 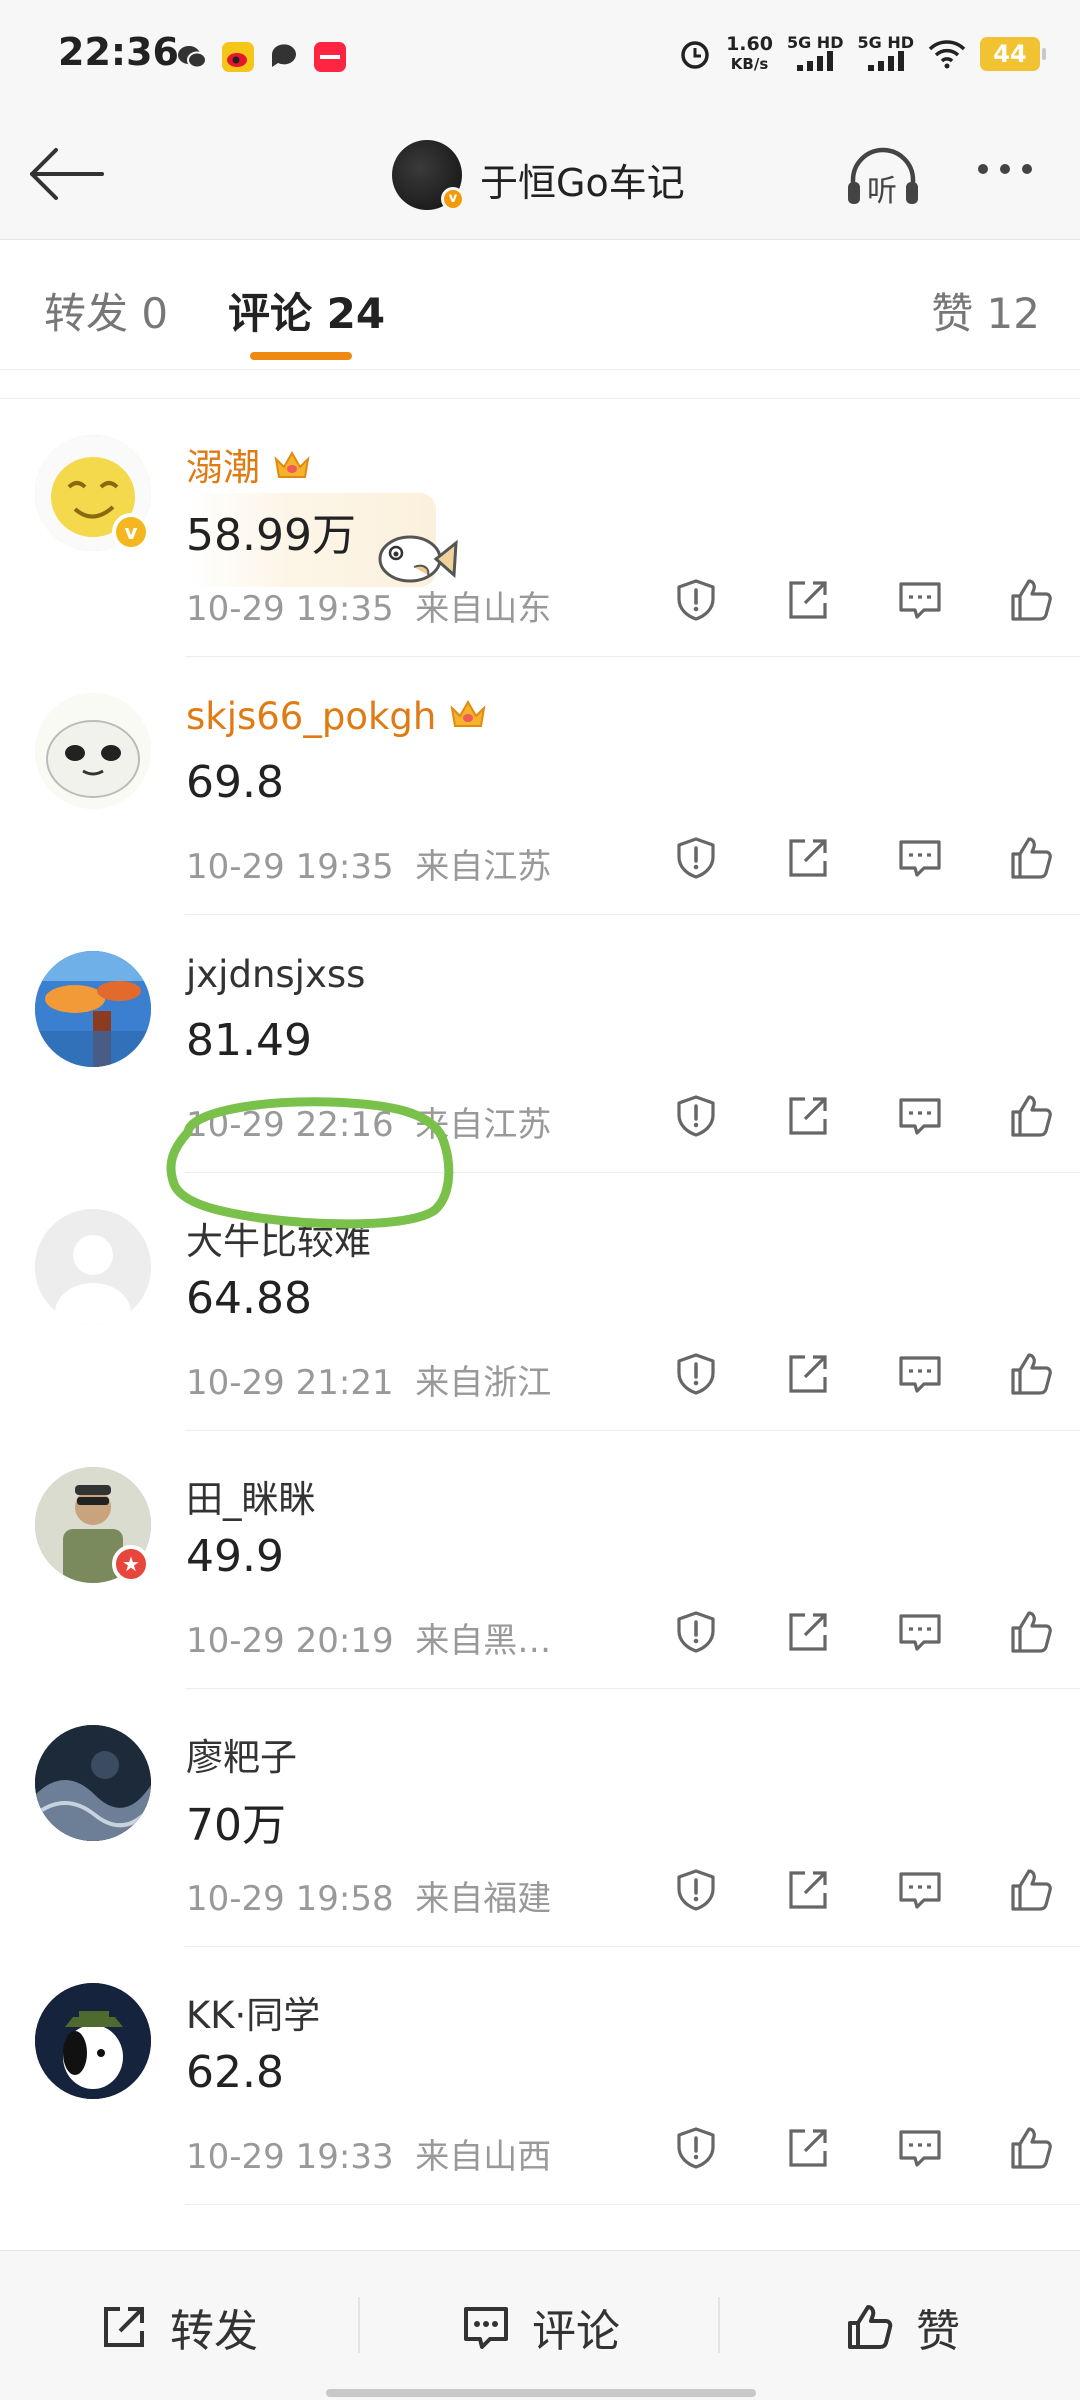 What do you see at coordinates (249, 464) in the screenshot?
I see `username: 溺潮` at bounding box center [249, 464].